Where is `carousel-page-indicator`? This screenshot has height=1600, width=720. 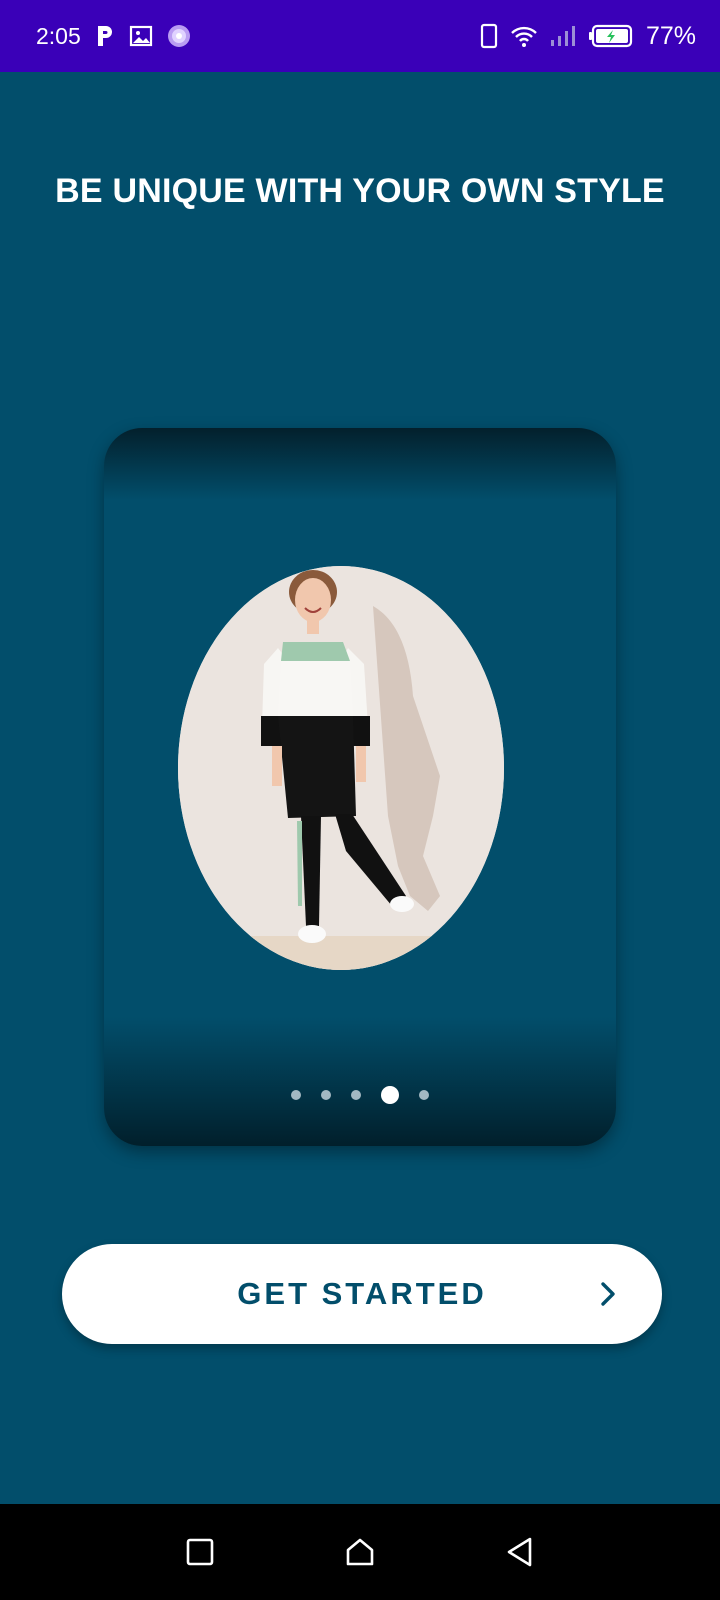 carousel-page-indicator is located at coordinates (360, 1095).